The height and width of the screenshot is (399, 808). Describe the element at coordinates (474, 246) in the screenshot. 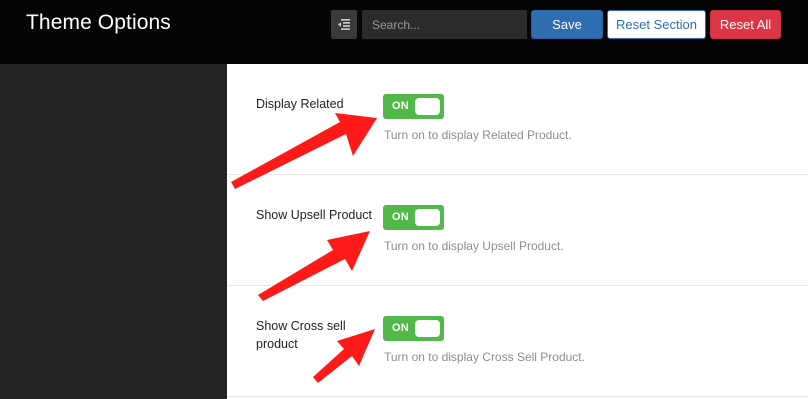

I see `option-description: Turn on to display Upsell Product.` at that location.